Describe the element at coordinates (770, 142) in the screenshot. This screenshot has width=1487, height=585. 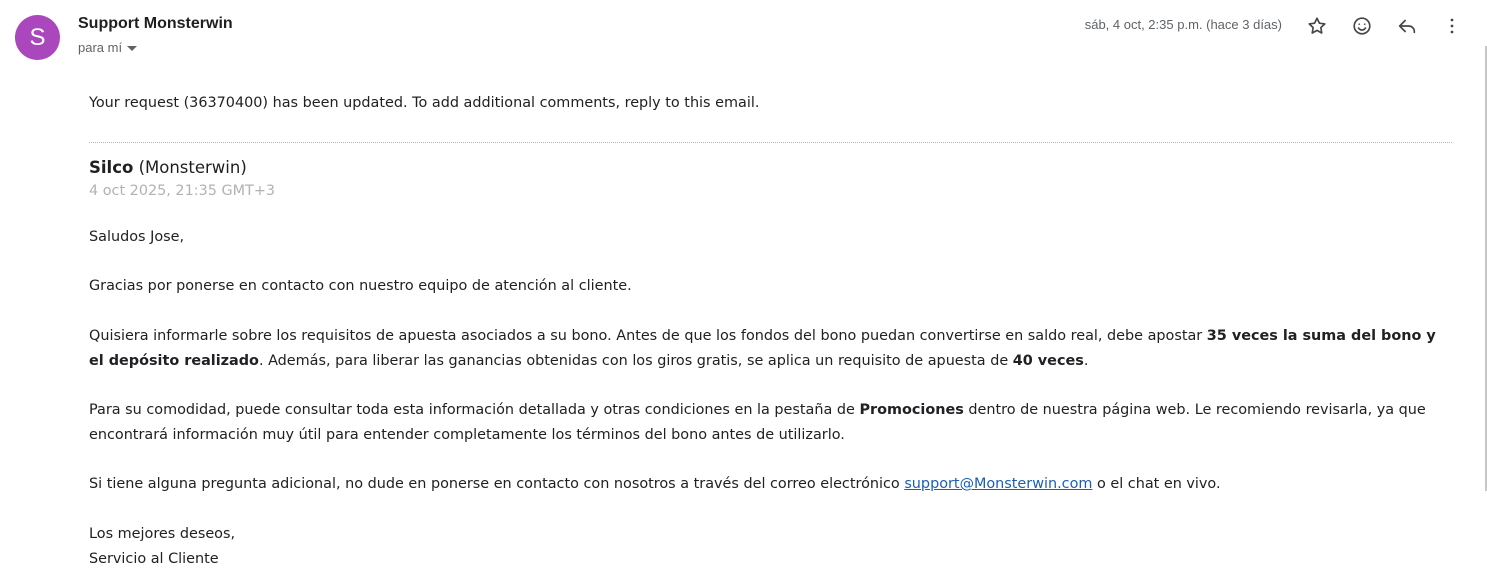
I see `divider` at that location.